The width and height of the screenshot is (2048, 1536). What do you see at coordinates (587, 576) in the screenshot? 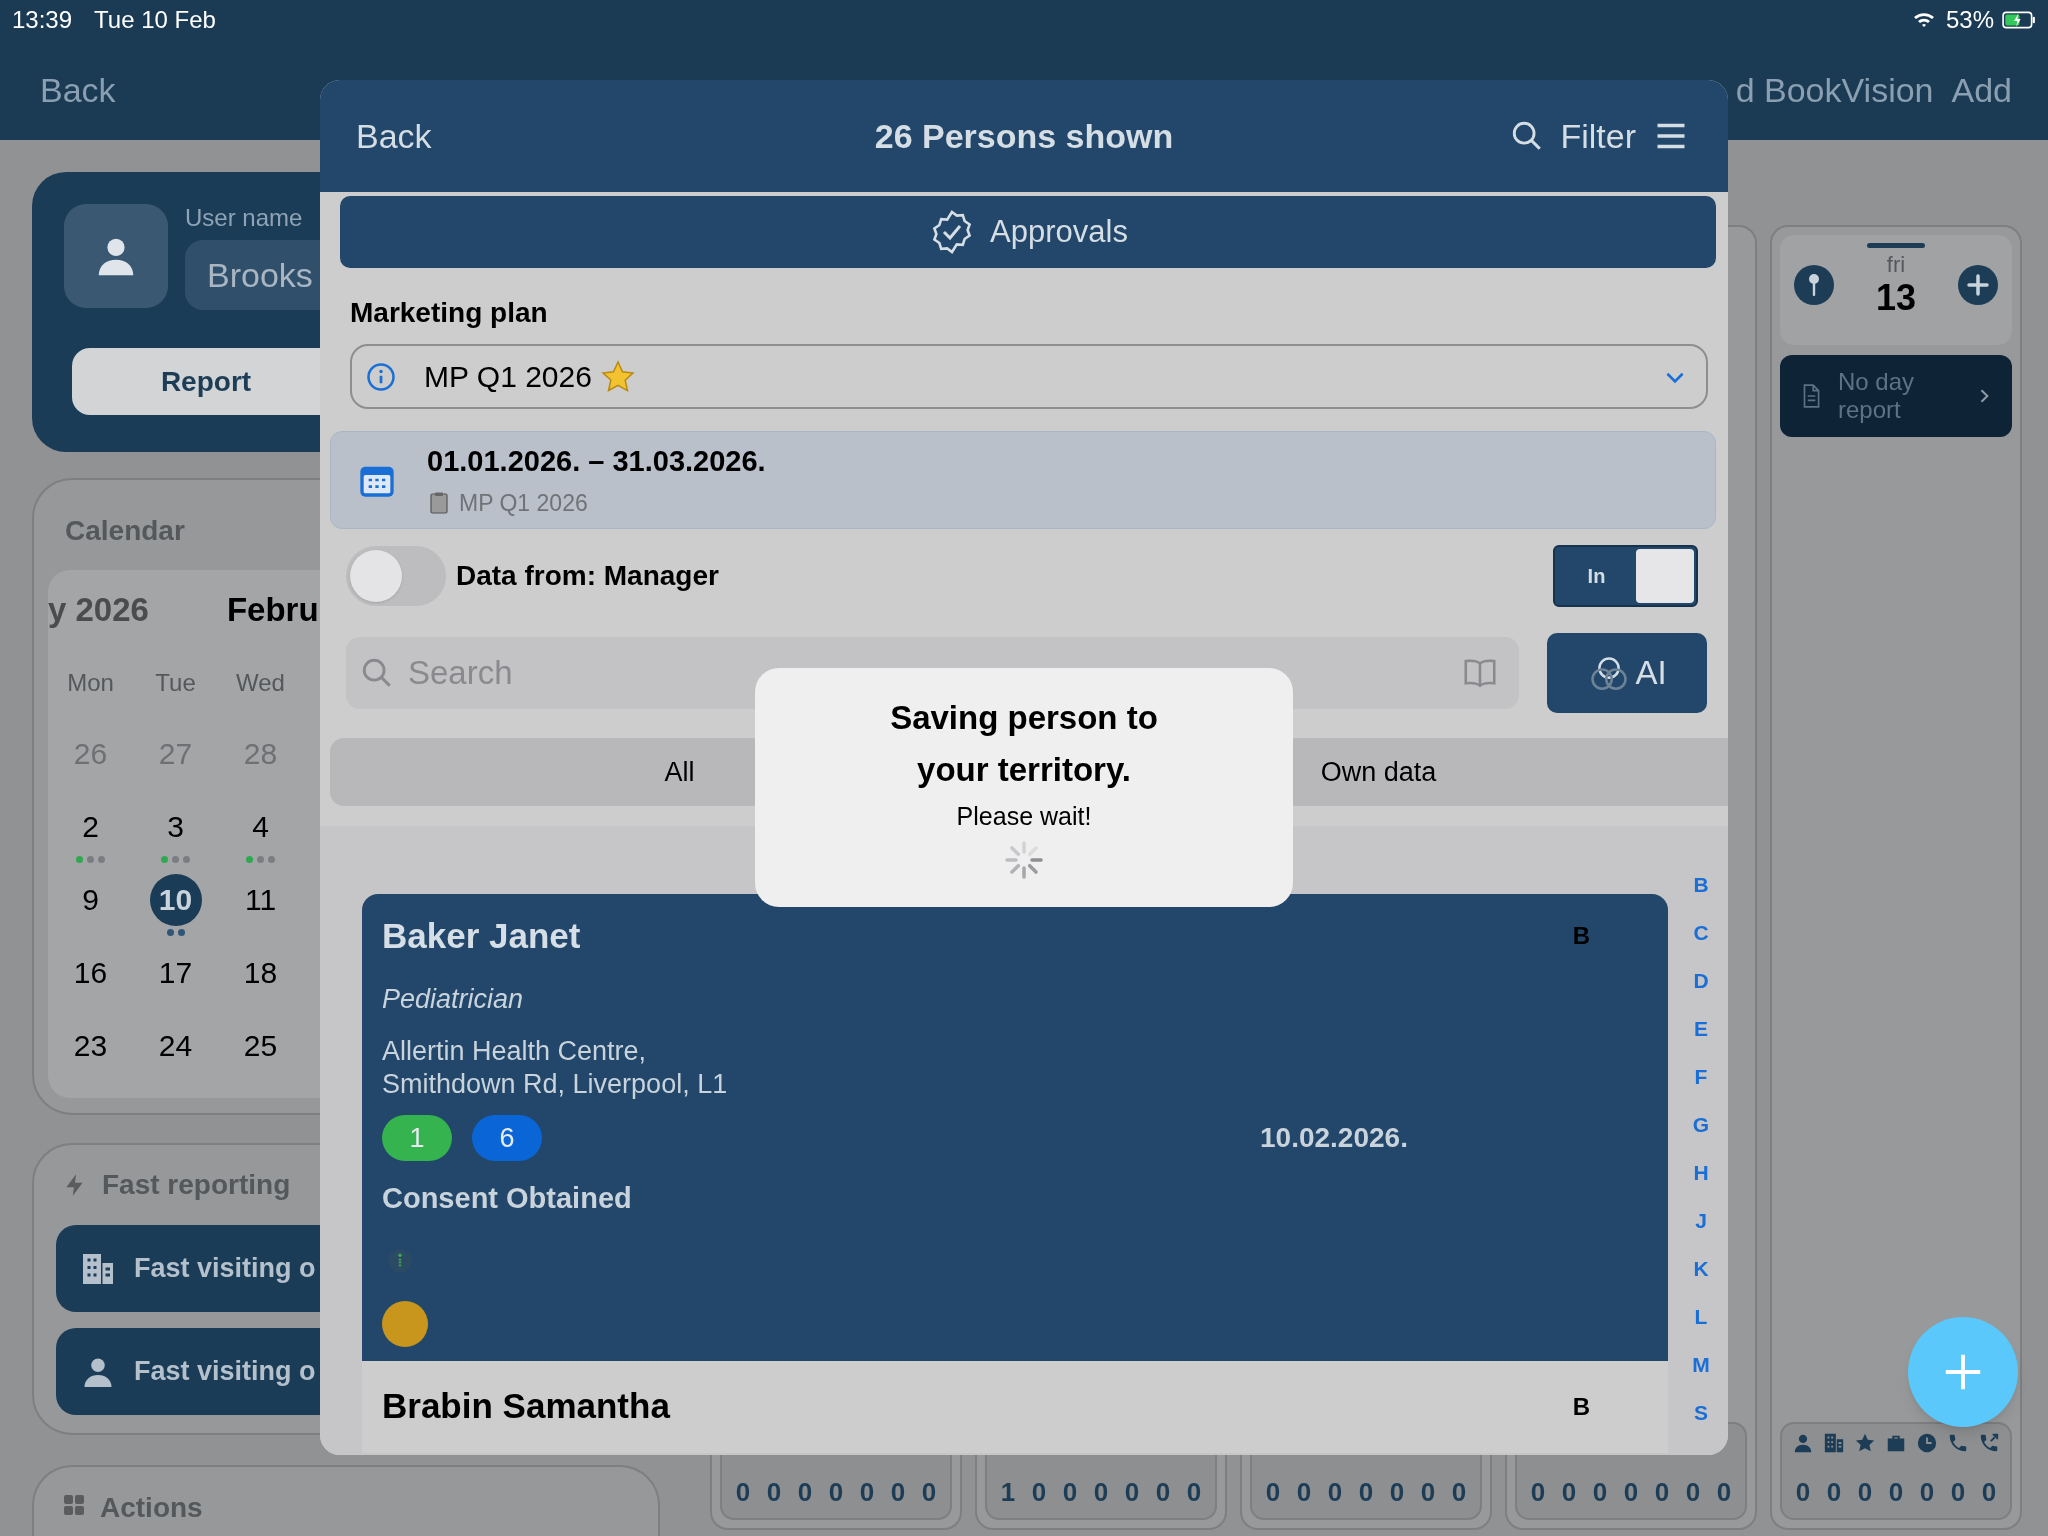
I see `data-source-label: Data from: Manager` at bounding box center [587, 576].